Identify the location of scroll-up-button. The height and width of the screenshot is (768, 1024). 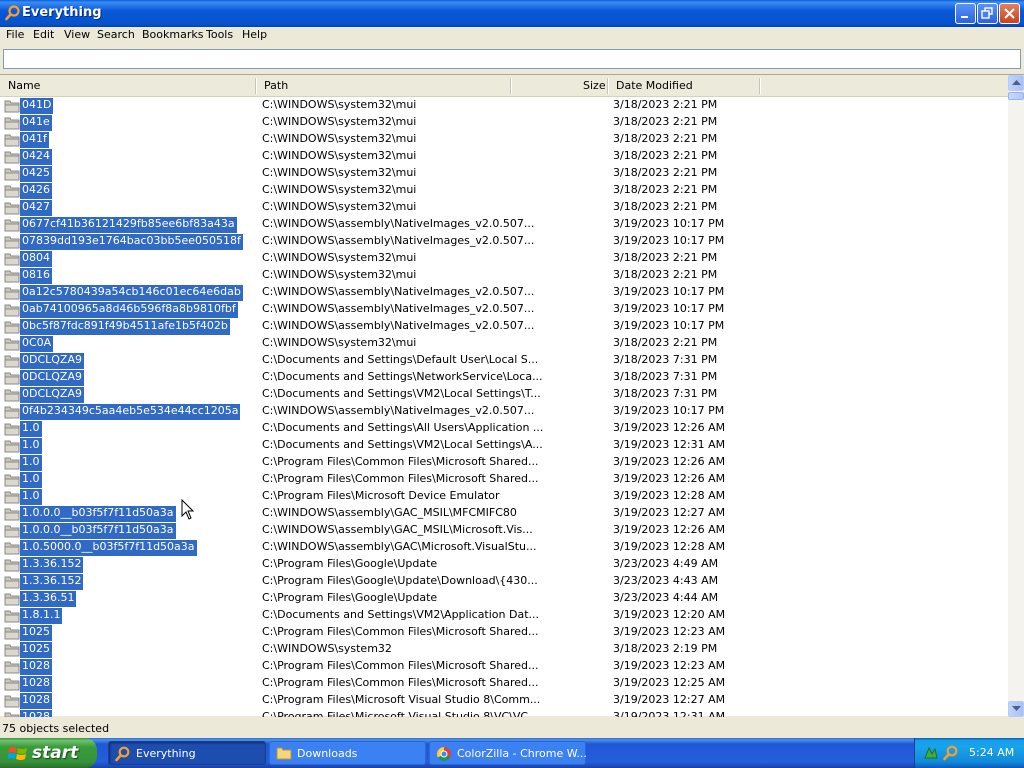
(1016, 83).